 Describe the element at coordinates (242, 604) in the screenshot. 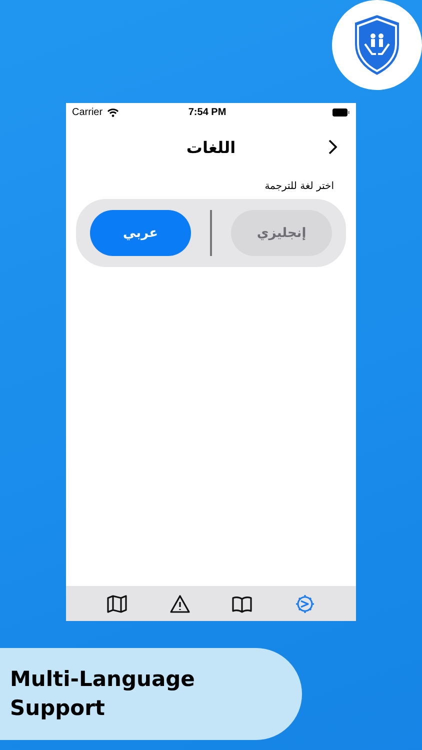

I see `book-icon` at that location.